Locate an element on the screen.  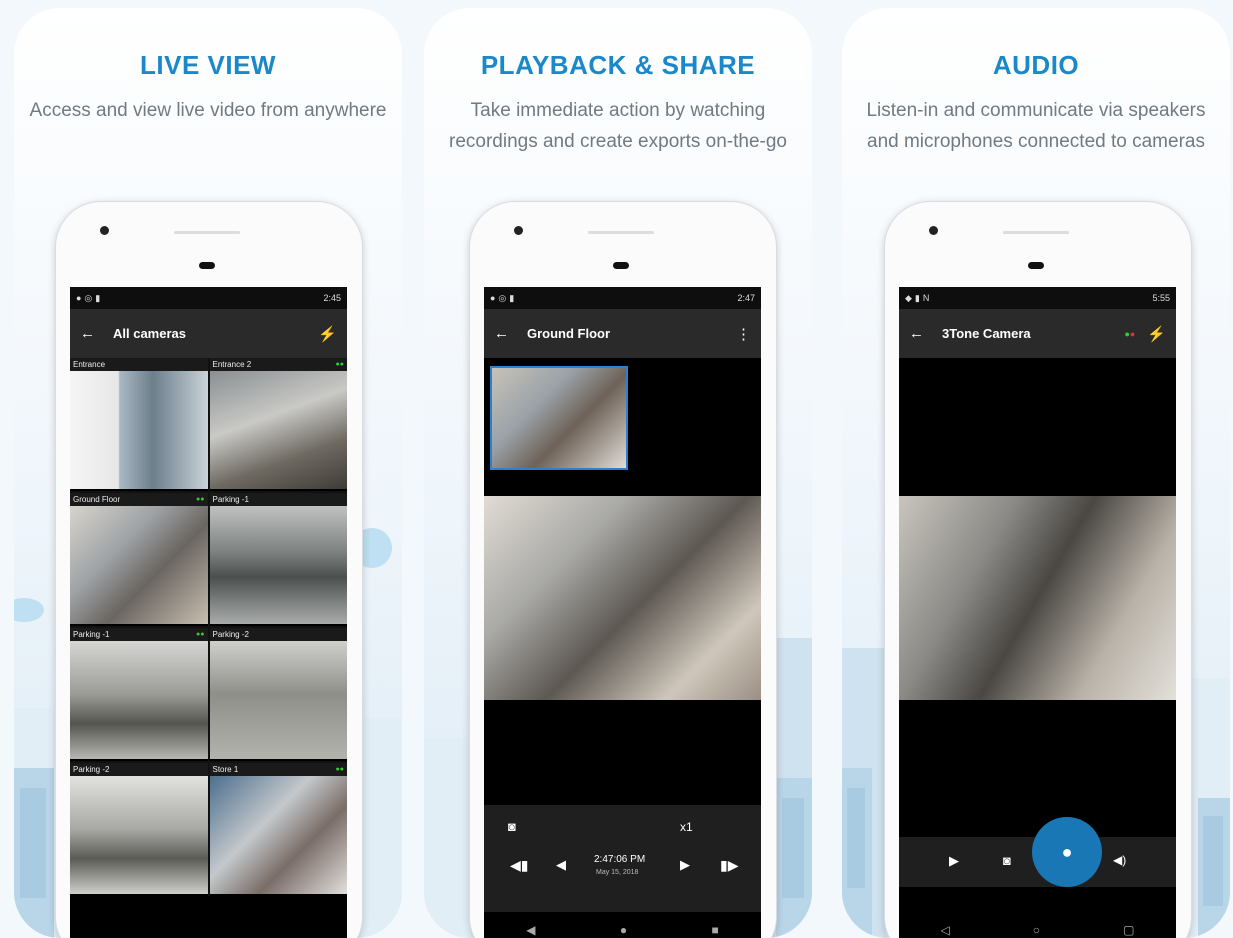
playback-controls: ◙ x1 ◀▮ ◀ 2:47:06 PM May 15, 2018 ▶ ▮▶ is located at coordinates (622, 858).